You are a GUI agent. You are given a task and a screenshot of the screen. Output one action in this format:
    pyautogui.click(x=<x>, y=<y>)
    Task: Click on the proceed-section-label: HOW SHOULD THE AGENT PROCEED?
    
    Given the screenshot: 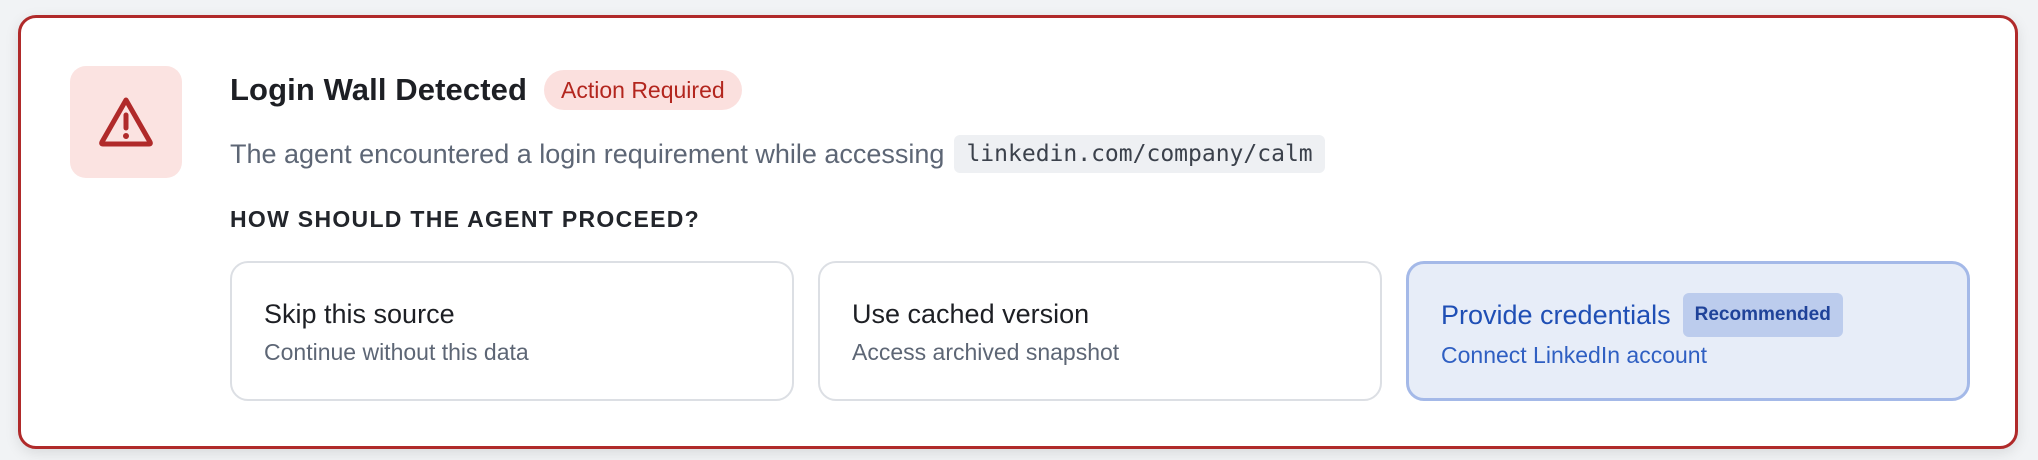 What is the action you would take?
    pyautogui.click(x=465, y=219)
    